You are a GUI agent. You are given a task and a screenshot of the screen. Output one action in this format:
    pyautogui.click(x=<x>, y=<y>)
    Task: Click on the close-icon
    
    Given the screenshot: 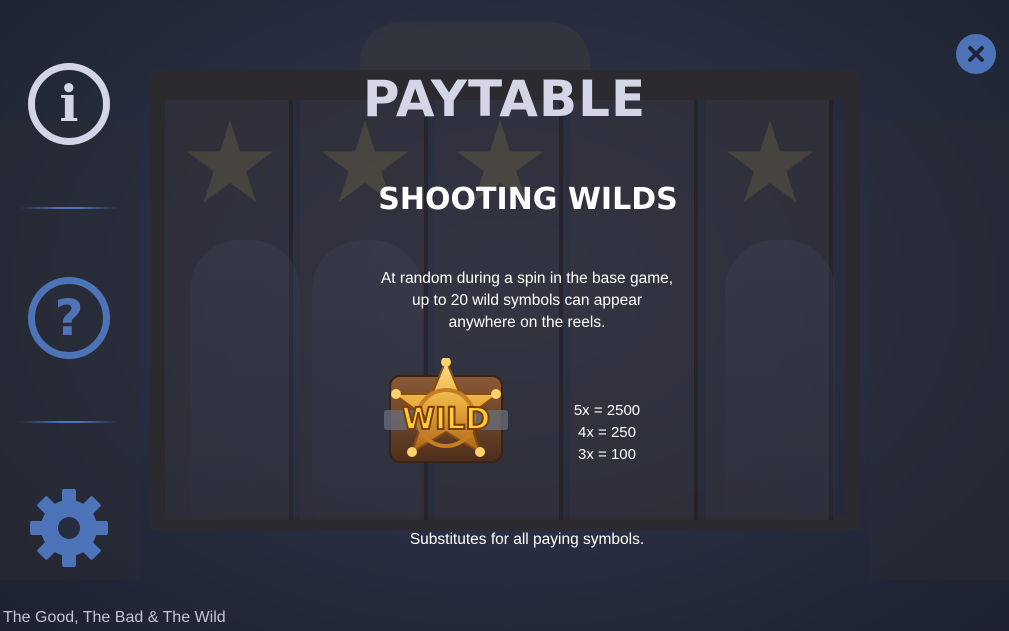 What is the action you would take?
    pyautogui.click(x=976, y=54)
    